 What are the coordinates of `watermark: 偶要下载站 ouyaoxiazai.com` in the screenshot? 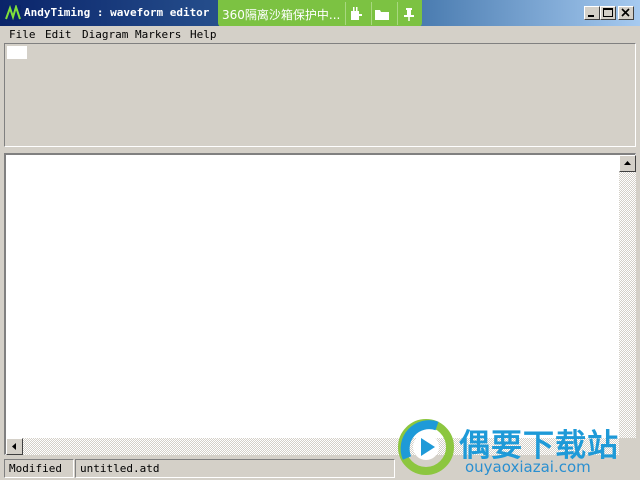 It's located at (516, 447).